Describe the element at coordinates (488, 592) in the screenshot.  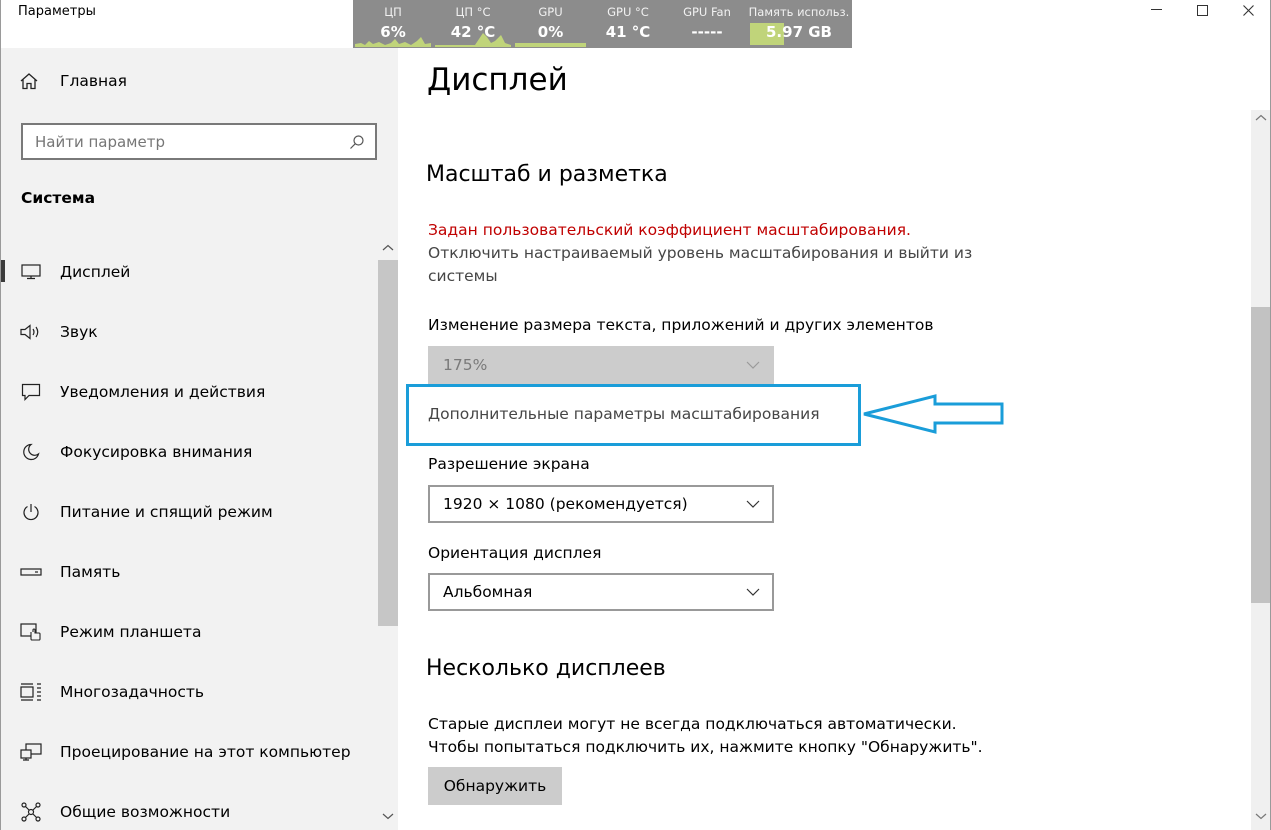
I see `orientation-dropdown-value: Альбомная` at that location.